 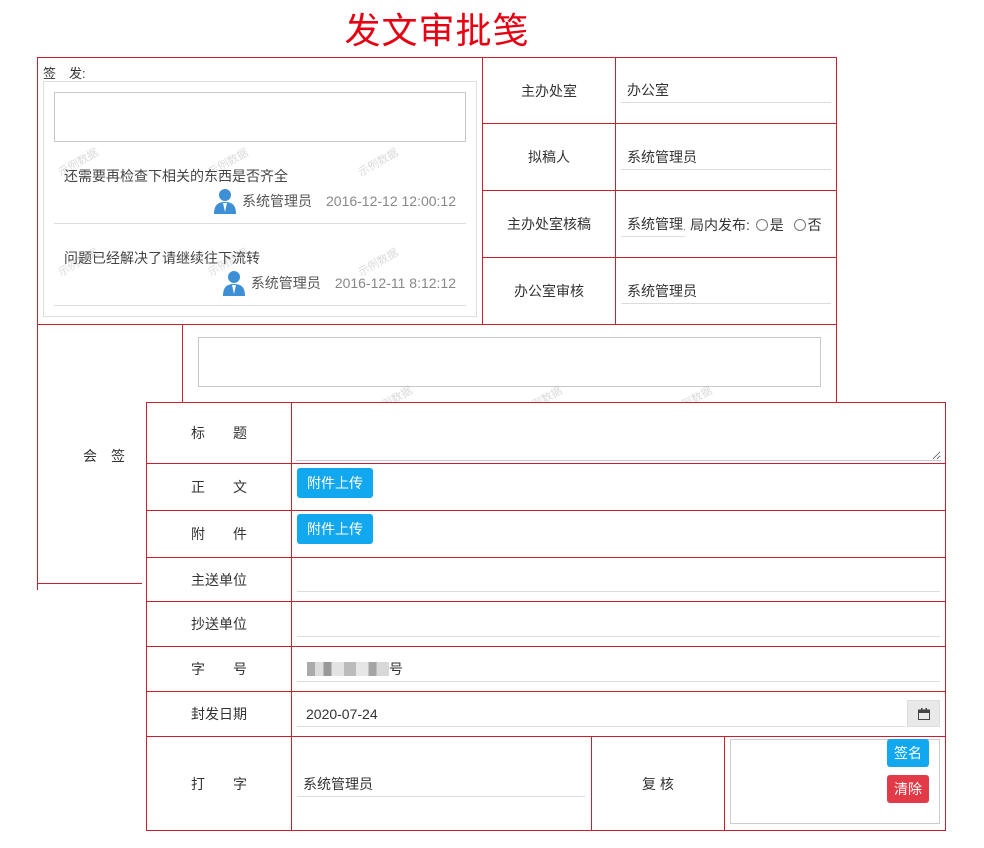 I want to click on comment-date: 2016-12-11 8:12:12, so click(x=395, y=283).